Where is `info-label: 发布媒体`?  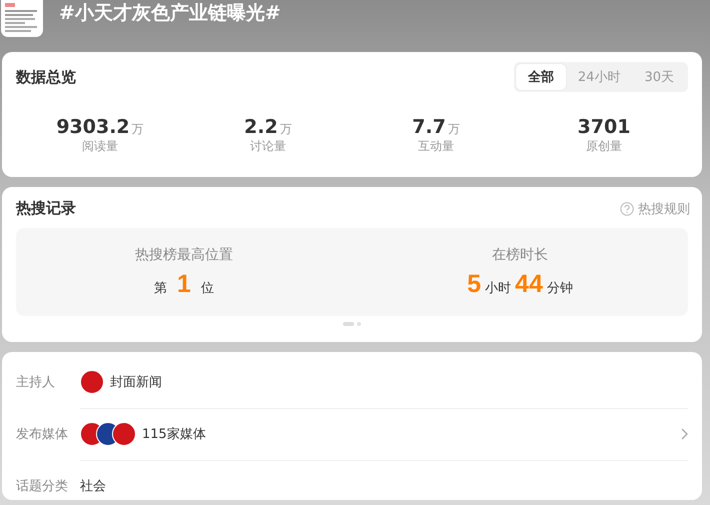
info-label: 发布媒体 is located at coordinates (42, 434).